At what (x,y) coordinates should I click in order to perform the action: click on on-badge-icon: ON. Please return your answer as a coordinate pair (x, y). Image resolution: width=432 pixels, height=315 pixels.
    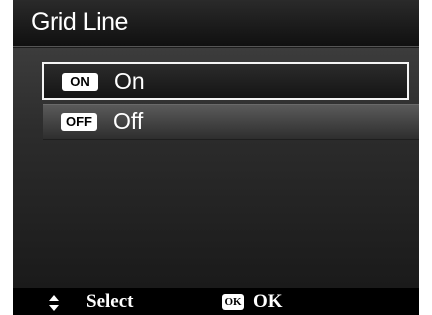
    Looking at the image, I should click on (80, 82).